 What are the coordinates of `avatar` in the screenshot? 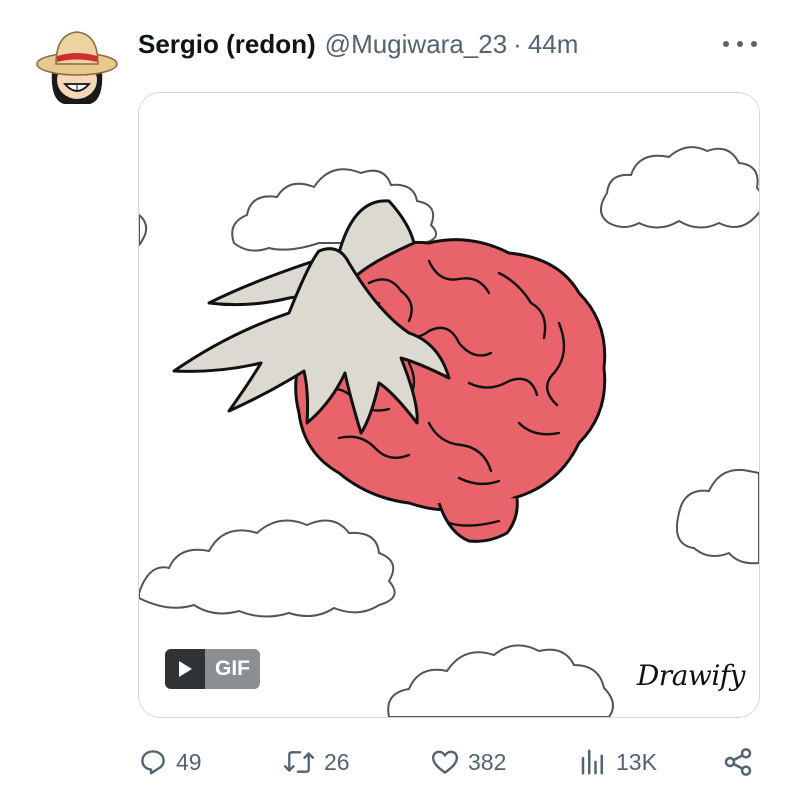 It's located at (77, 65).